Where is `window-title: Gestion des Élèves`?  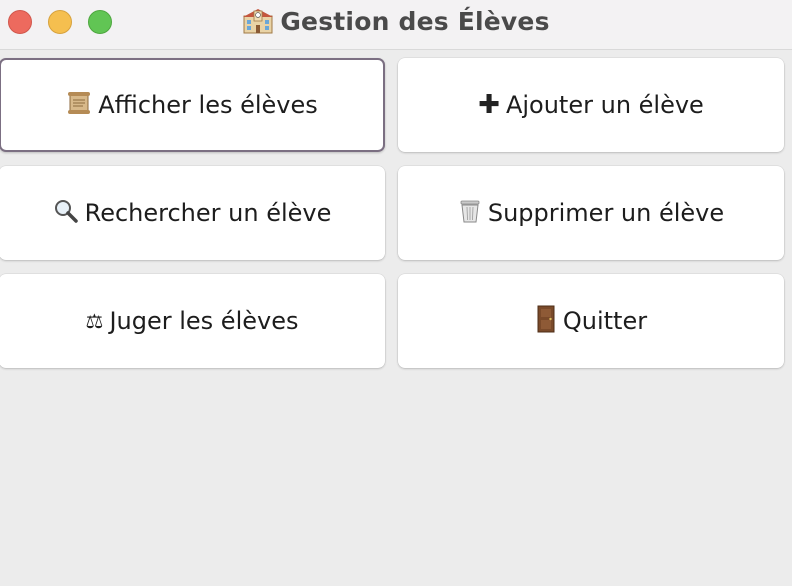 window-title: Gestion des Élèves is located at coordinates (396, 21).